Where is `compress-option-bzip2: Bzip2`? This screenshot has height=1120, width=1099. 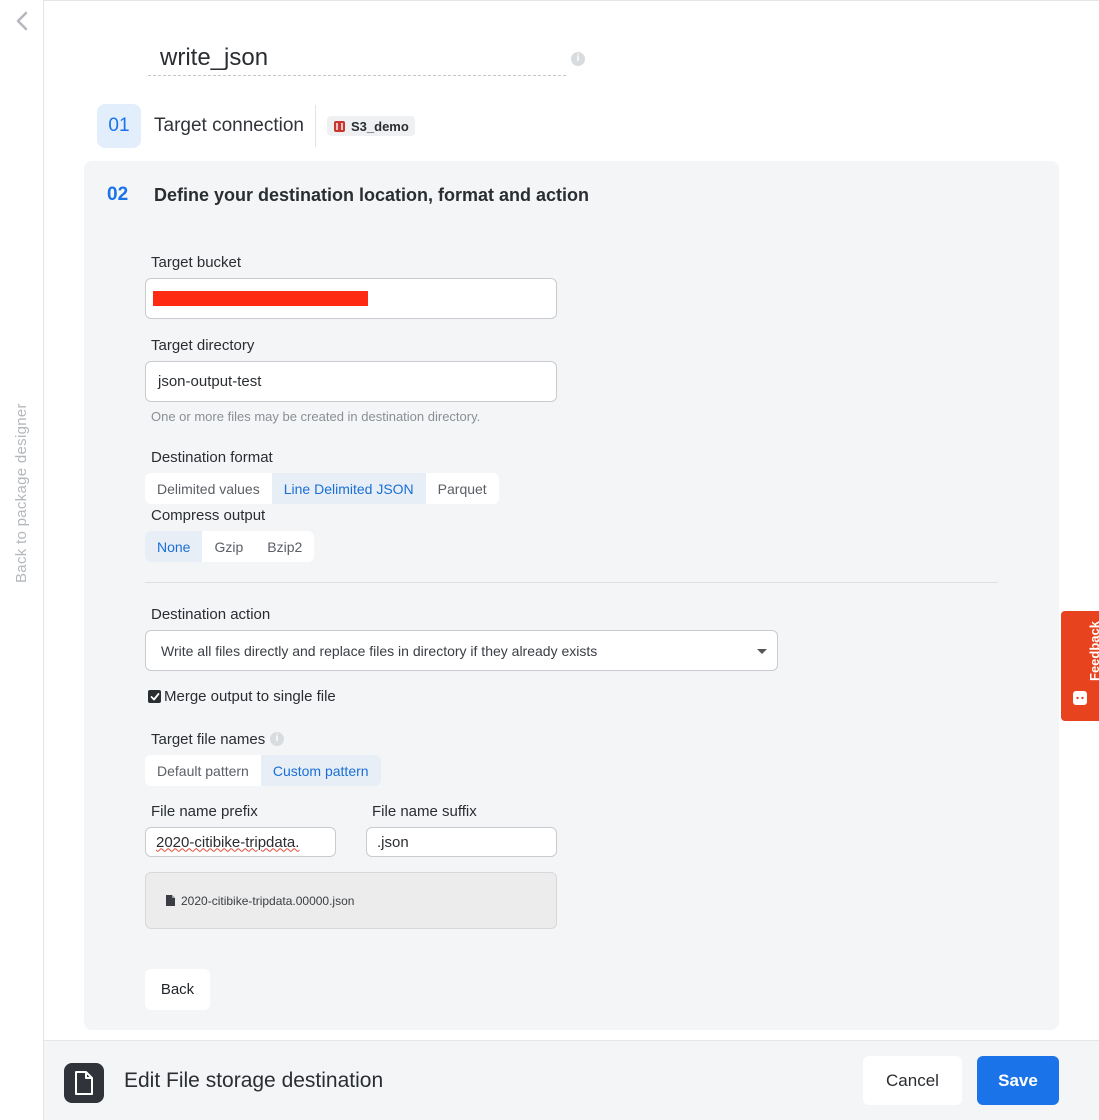 compress-option-bzip2: Bzip2 is located at coordinates (284, 546).